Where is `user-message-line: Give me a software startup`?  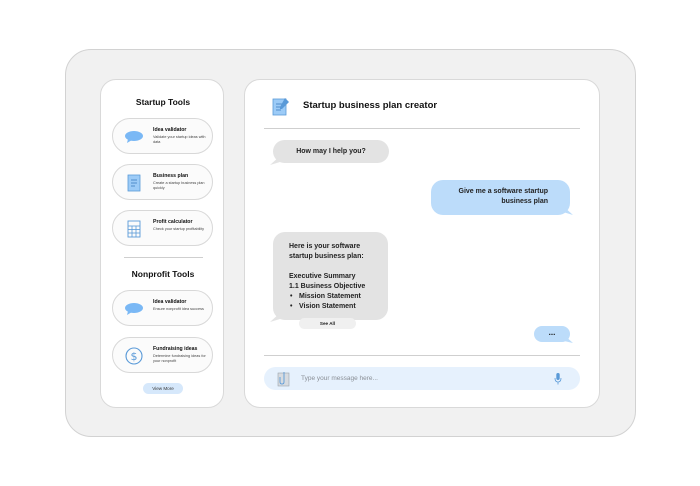
user-message-line: Give me a software startup is located at coordinates (503, 191).